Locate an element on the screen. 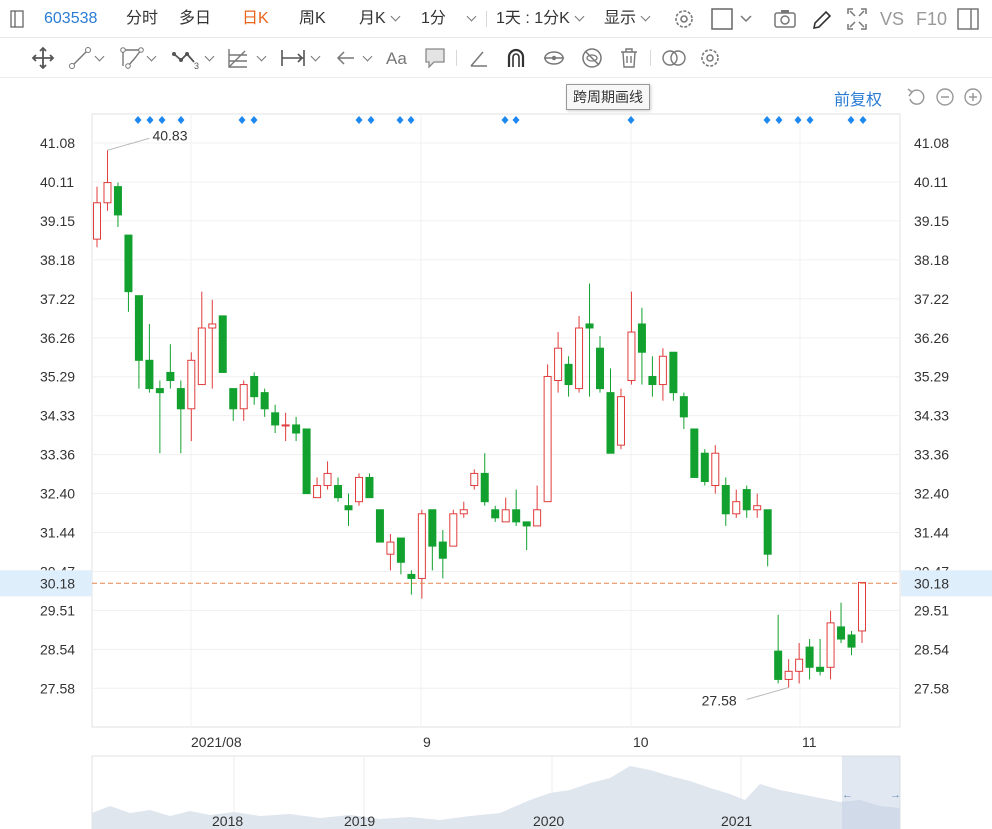 The image size is (992, 829). y-tick-label: 38.18 is located at coordinates (57, 260).